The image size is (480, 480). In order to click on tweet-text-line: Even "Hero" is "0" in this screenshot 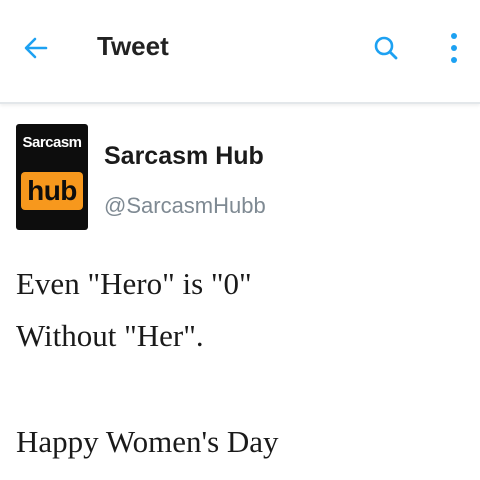, I will do `click(134, 283)`.